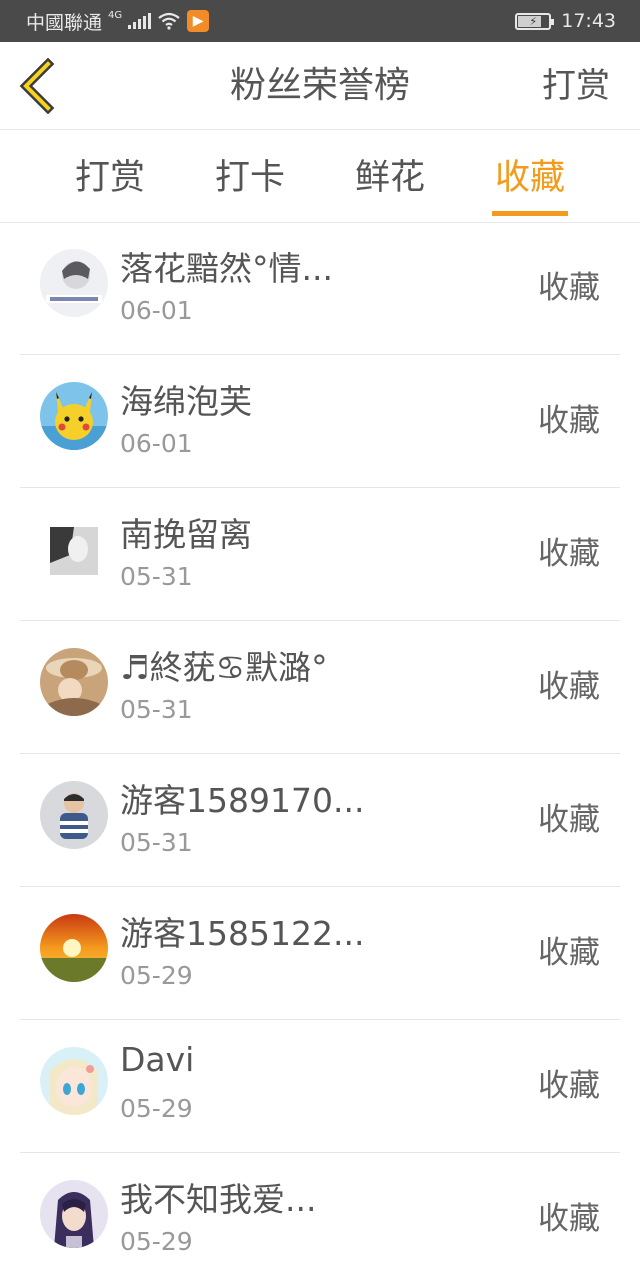 This screenshot has width=640, height=1280. What do you see at coordinates (320, 953) in the screenshot?
I see `list-item: 游客1585122... 05-29 收藏` at bounding box center [320, 953].